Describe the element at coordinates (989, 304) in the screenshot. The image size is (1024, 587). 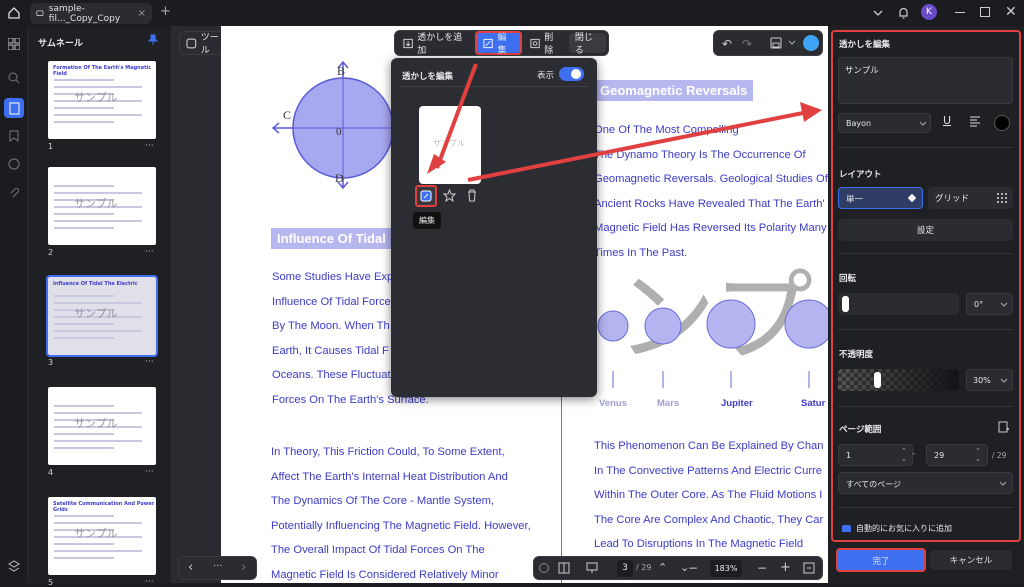
I see `rotation-select: 0°` at that location.